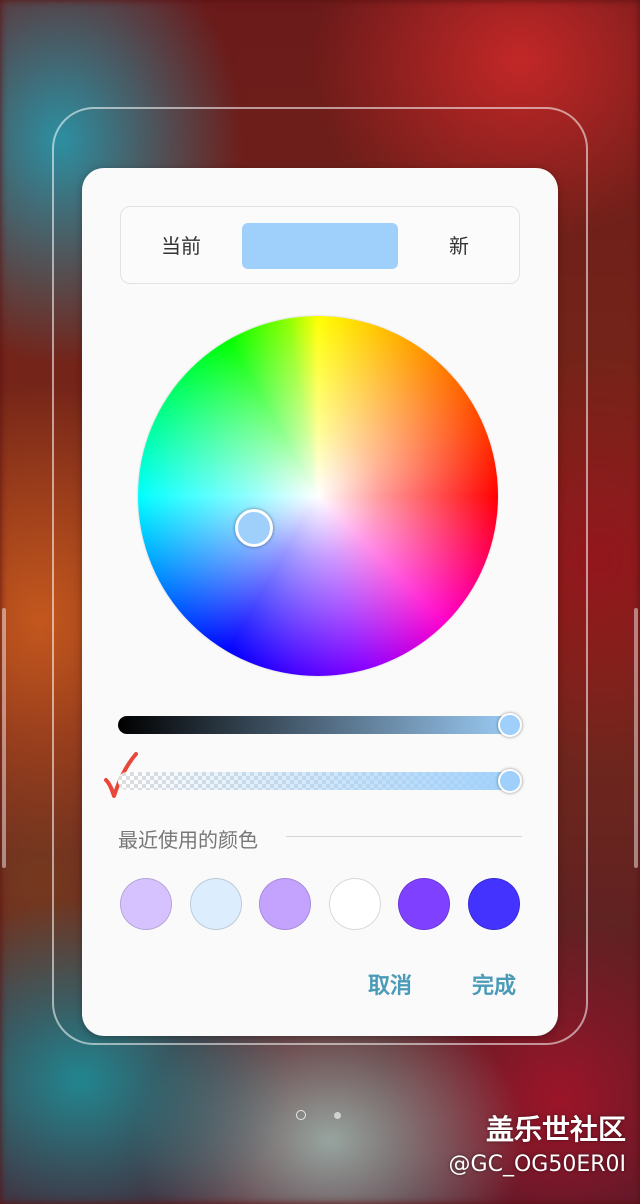 The height and width of the screenshot is (1204, 640). I want to click on right-edge-handle, so click(636, 738).